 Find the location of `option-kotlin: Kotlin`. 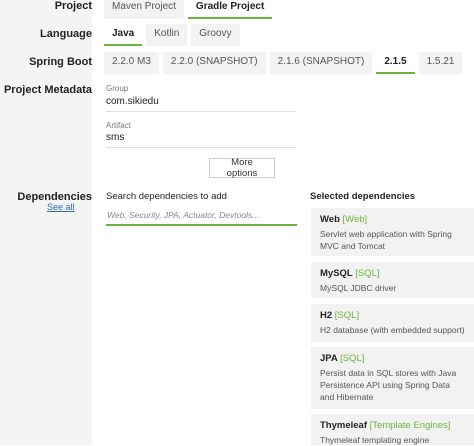

option-kotlin: Kotlin is located at coordinates (167, 35).